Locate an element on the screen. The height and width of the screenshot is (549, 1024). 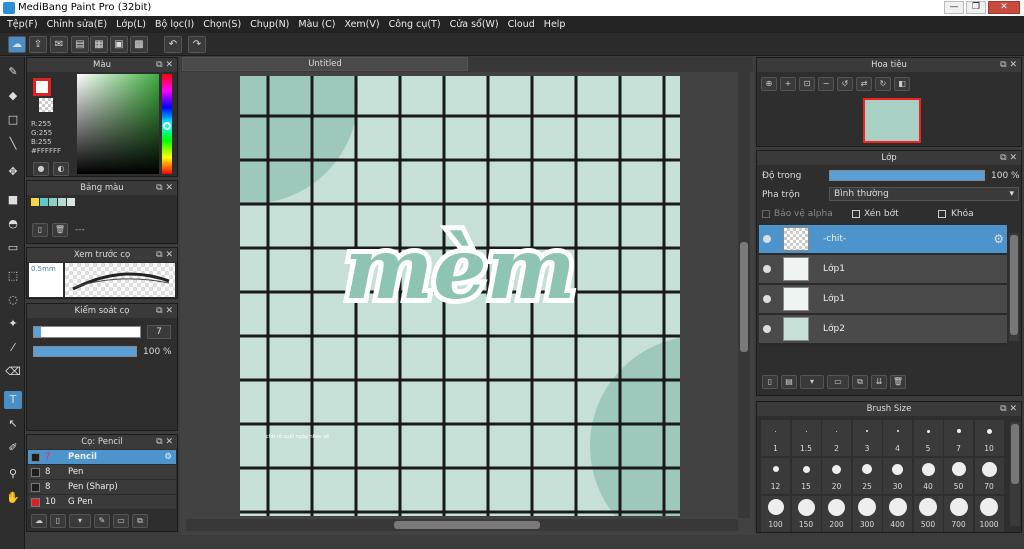
copy-brush-icon: ⧉ is located at coordinates (140, 521).